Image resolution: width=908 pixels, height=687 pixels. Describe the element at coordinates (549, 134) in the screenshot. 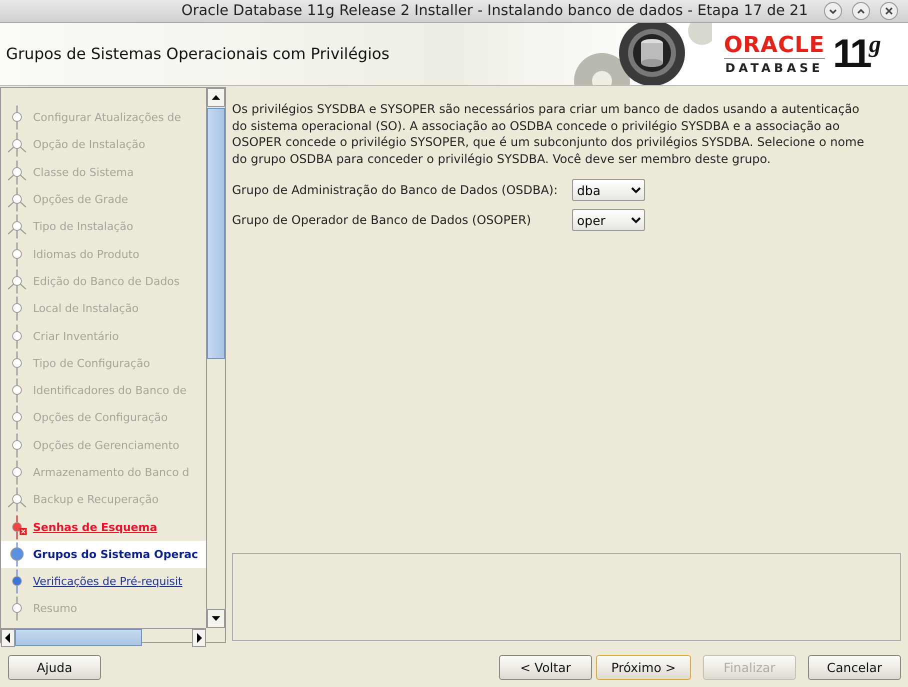

I see `description-text: Os privilégios SYSDBA e SYSOPER são necessários para criar um banco de dados usando a autenticação do sistema operacional (SO). A associação ao OSDBA concede o privilégio SYSDBA e a associação ao OSOPER concede o privilégio SYSOPER, que é um subconjunto dos privilégios SYSDBA. Selecione o nome do grupo OSDBA para conceder o privilégio SYSDBA. Você deve ser membro deste grupo.` at that location.